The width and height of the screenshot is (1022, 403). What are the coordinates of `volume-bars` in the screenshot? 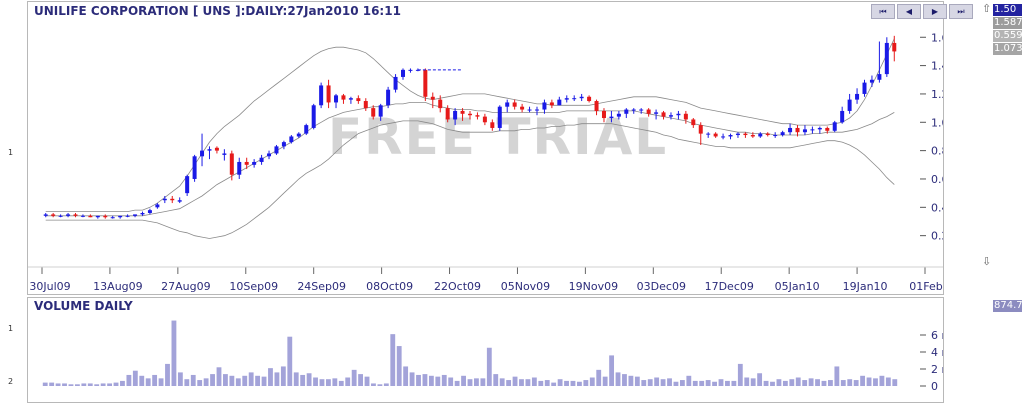 It's located at (470, 353).